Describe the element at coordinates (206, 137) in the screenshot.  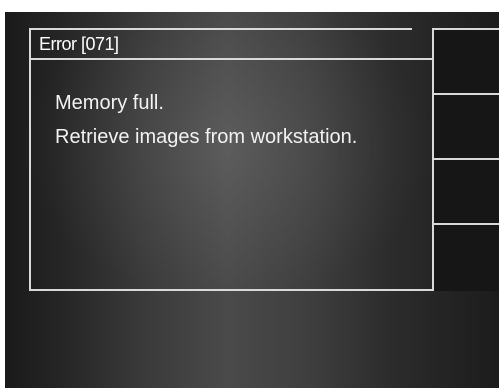
I see `dialog-message-line-2: Retrieve images from workstation.` at that location.